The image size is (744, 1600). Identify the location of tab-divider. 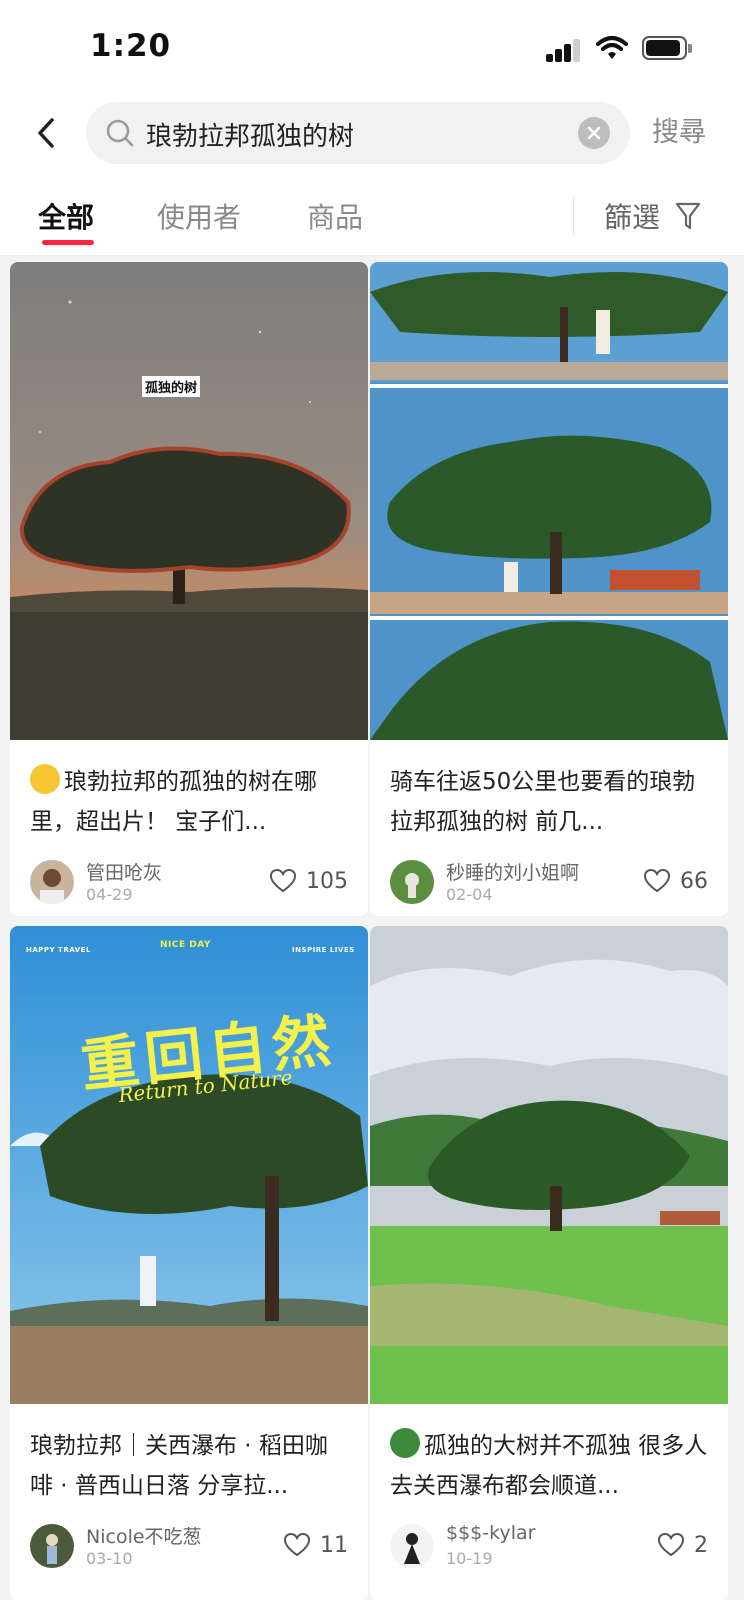
(573, 216).